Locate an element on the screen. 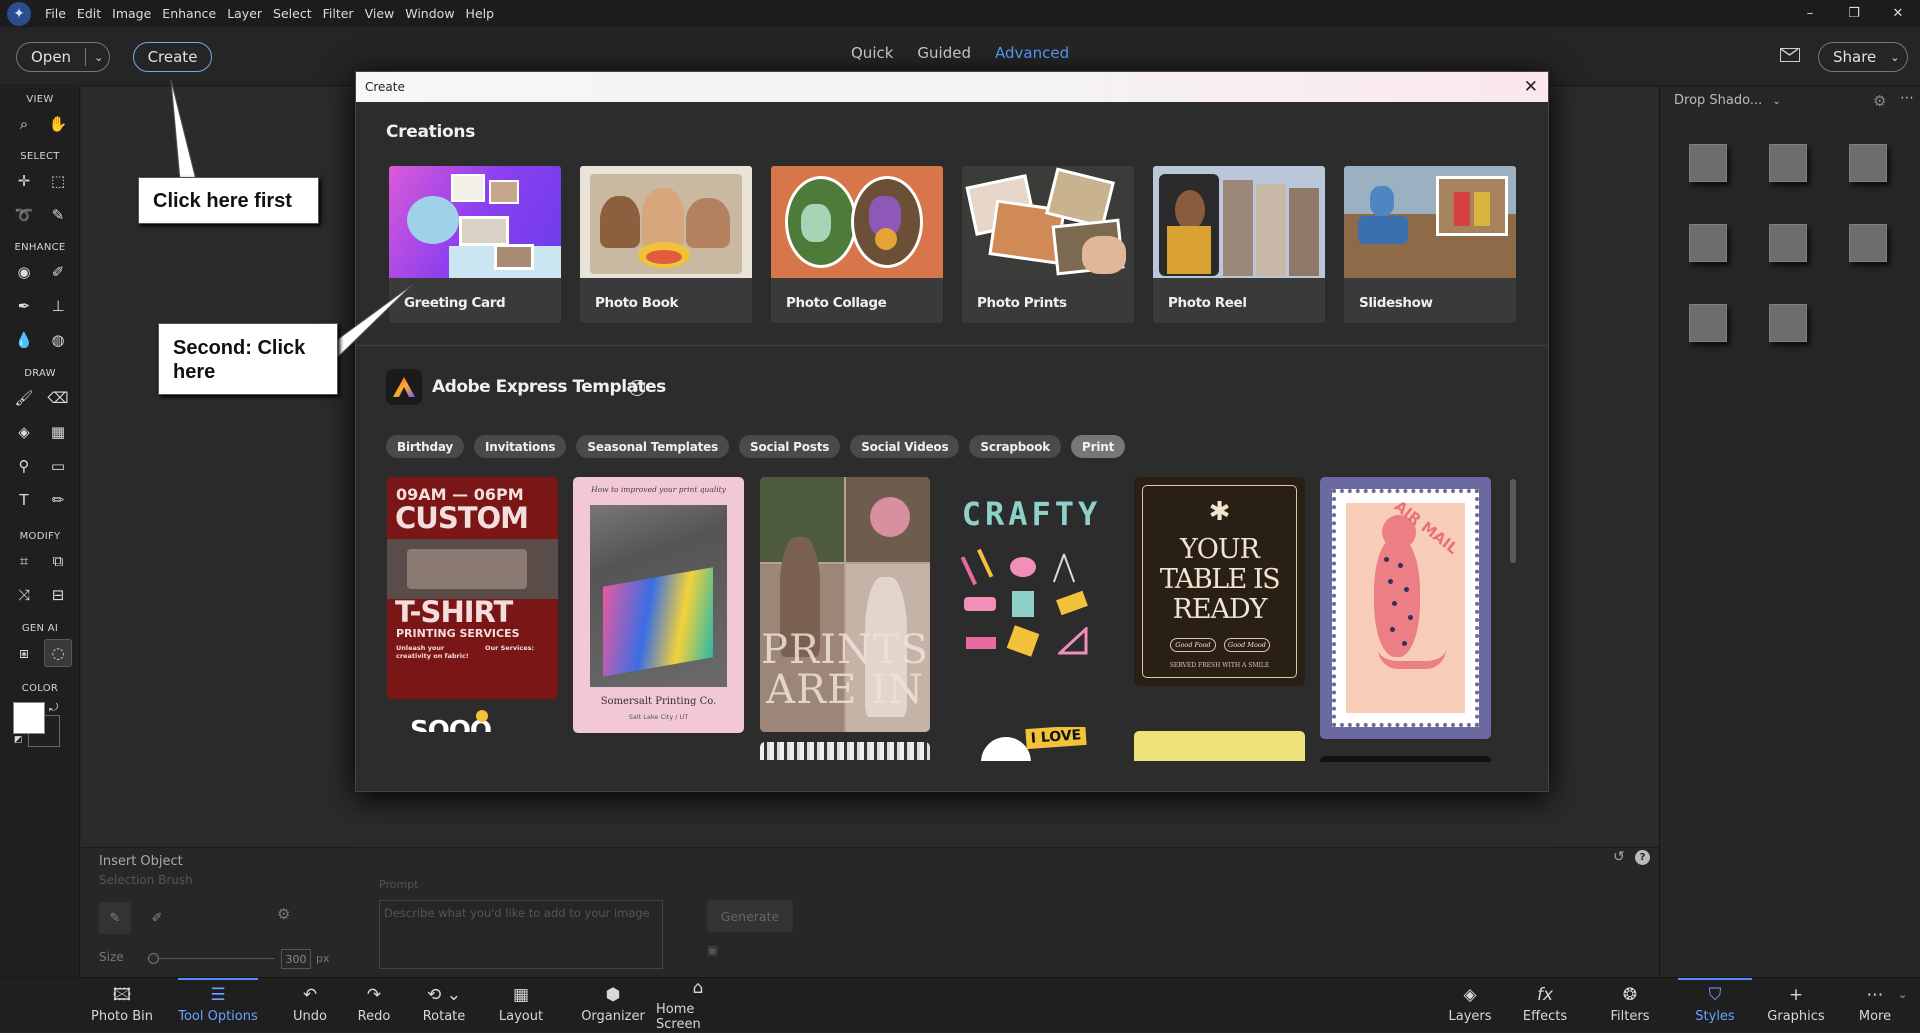  callout-first: Click here first is located at coordinates (228, 200).